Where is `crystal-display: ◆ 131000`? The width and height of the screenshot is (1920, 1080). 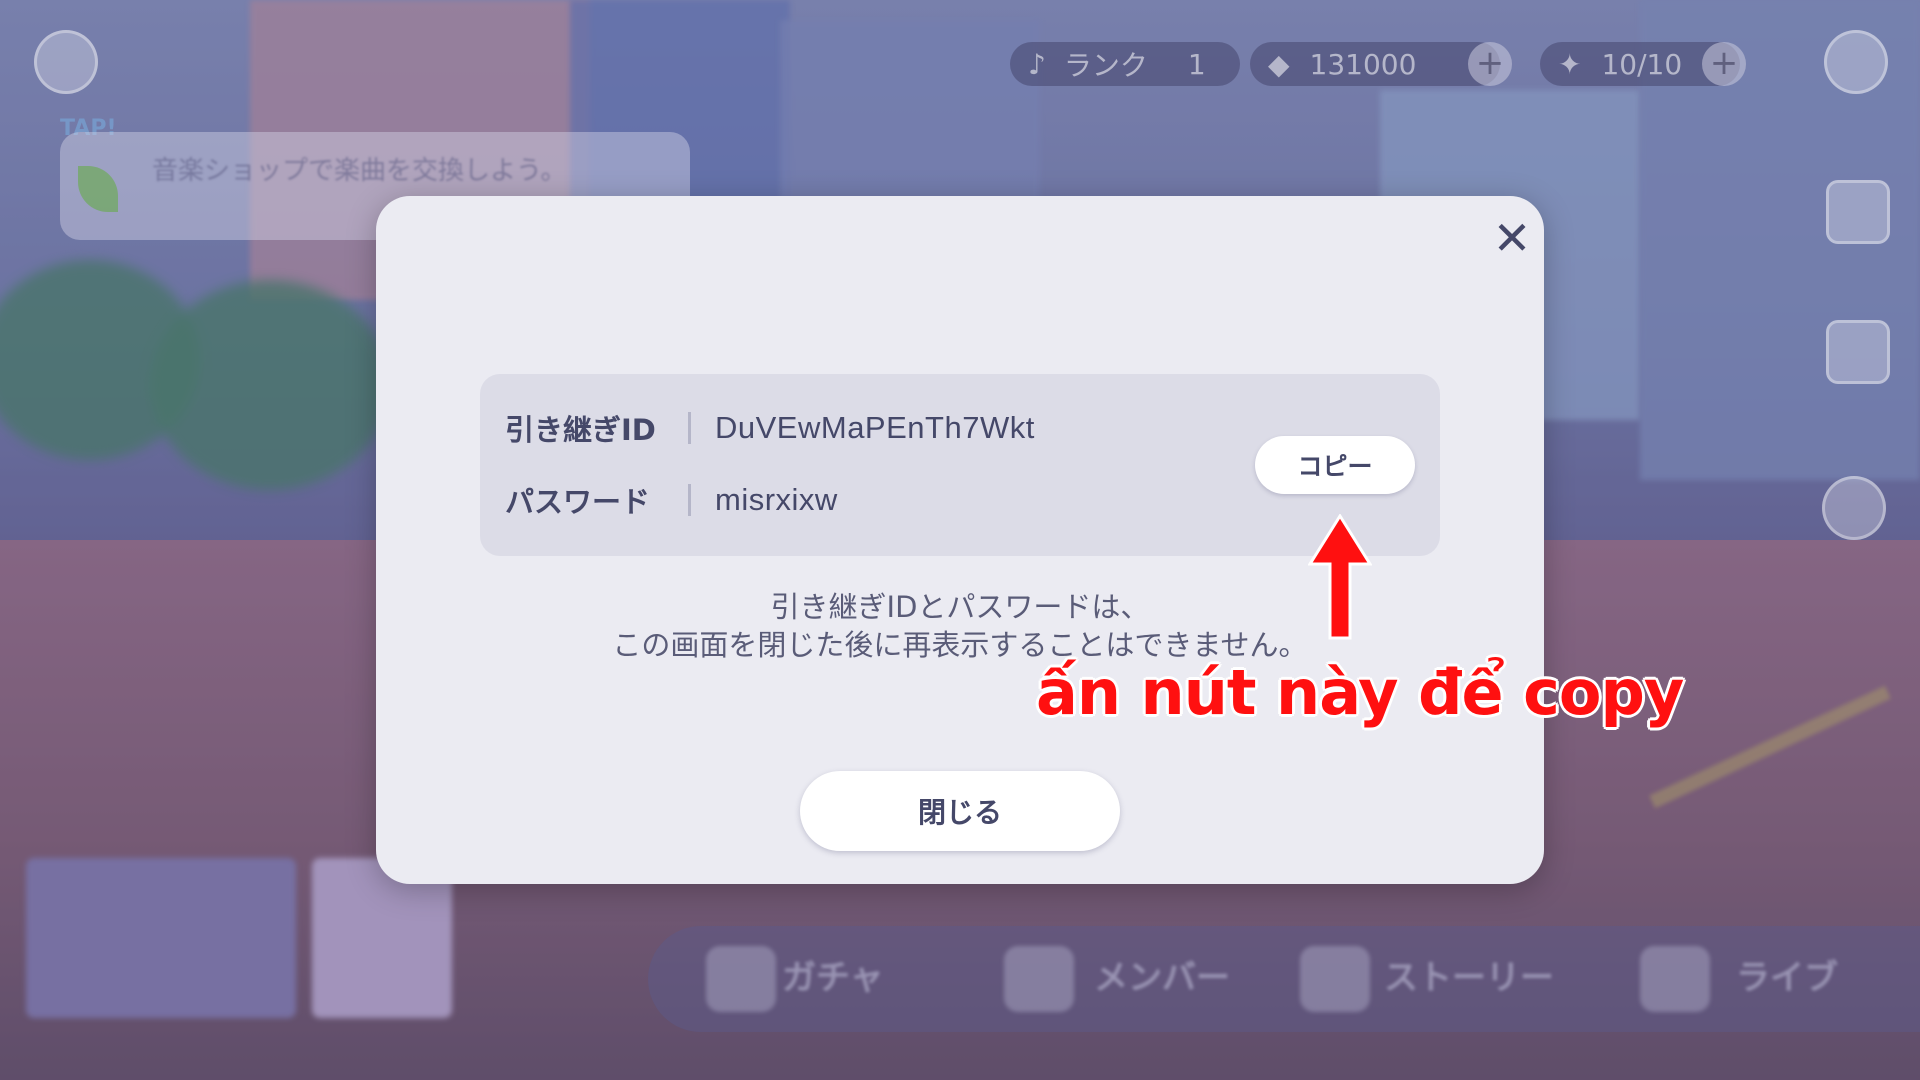
crystal-display: ◆ 131000 is located at coordinates (1375, 64).